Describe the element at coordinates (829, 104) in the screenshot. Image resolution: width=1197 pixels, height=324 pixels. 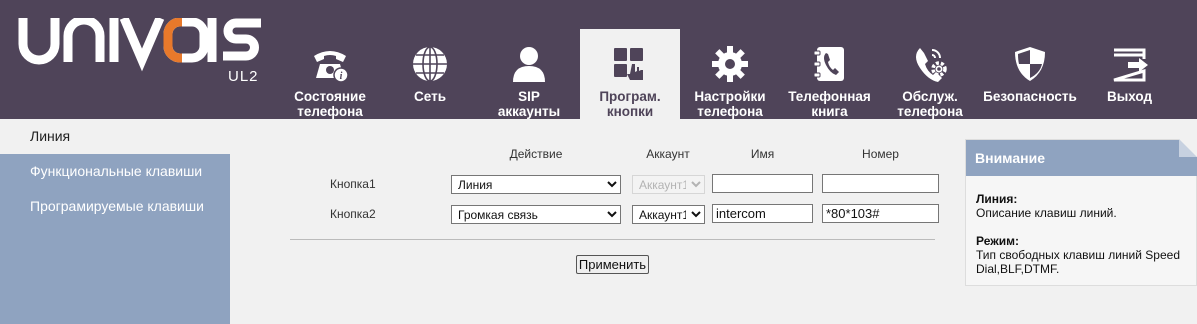
I see `tab-label: Телефонная книга` at that location.